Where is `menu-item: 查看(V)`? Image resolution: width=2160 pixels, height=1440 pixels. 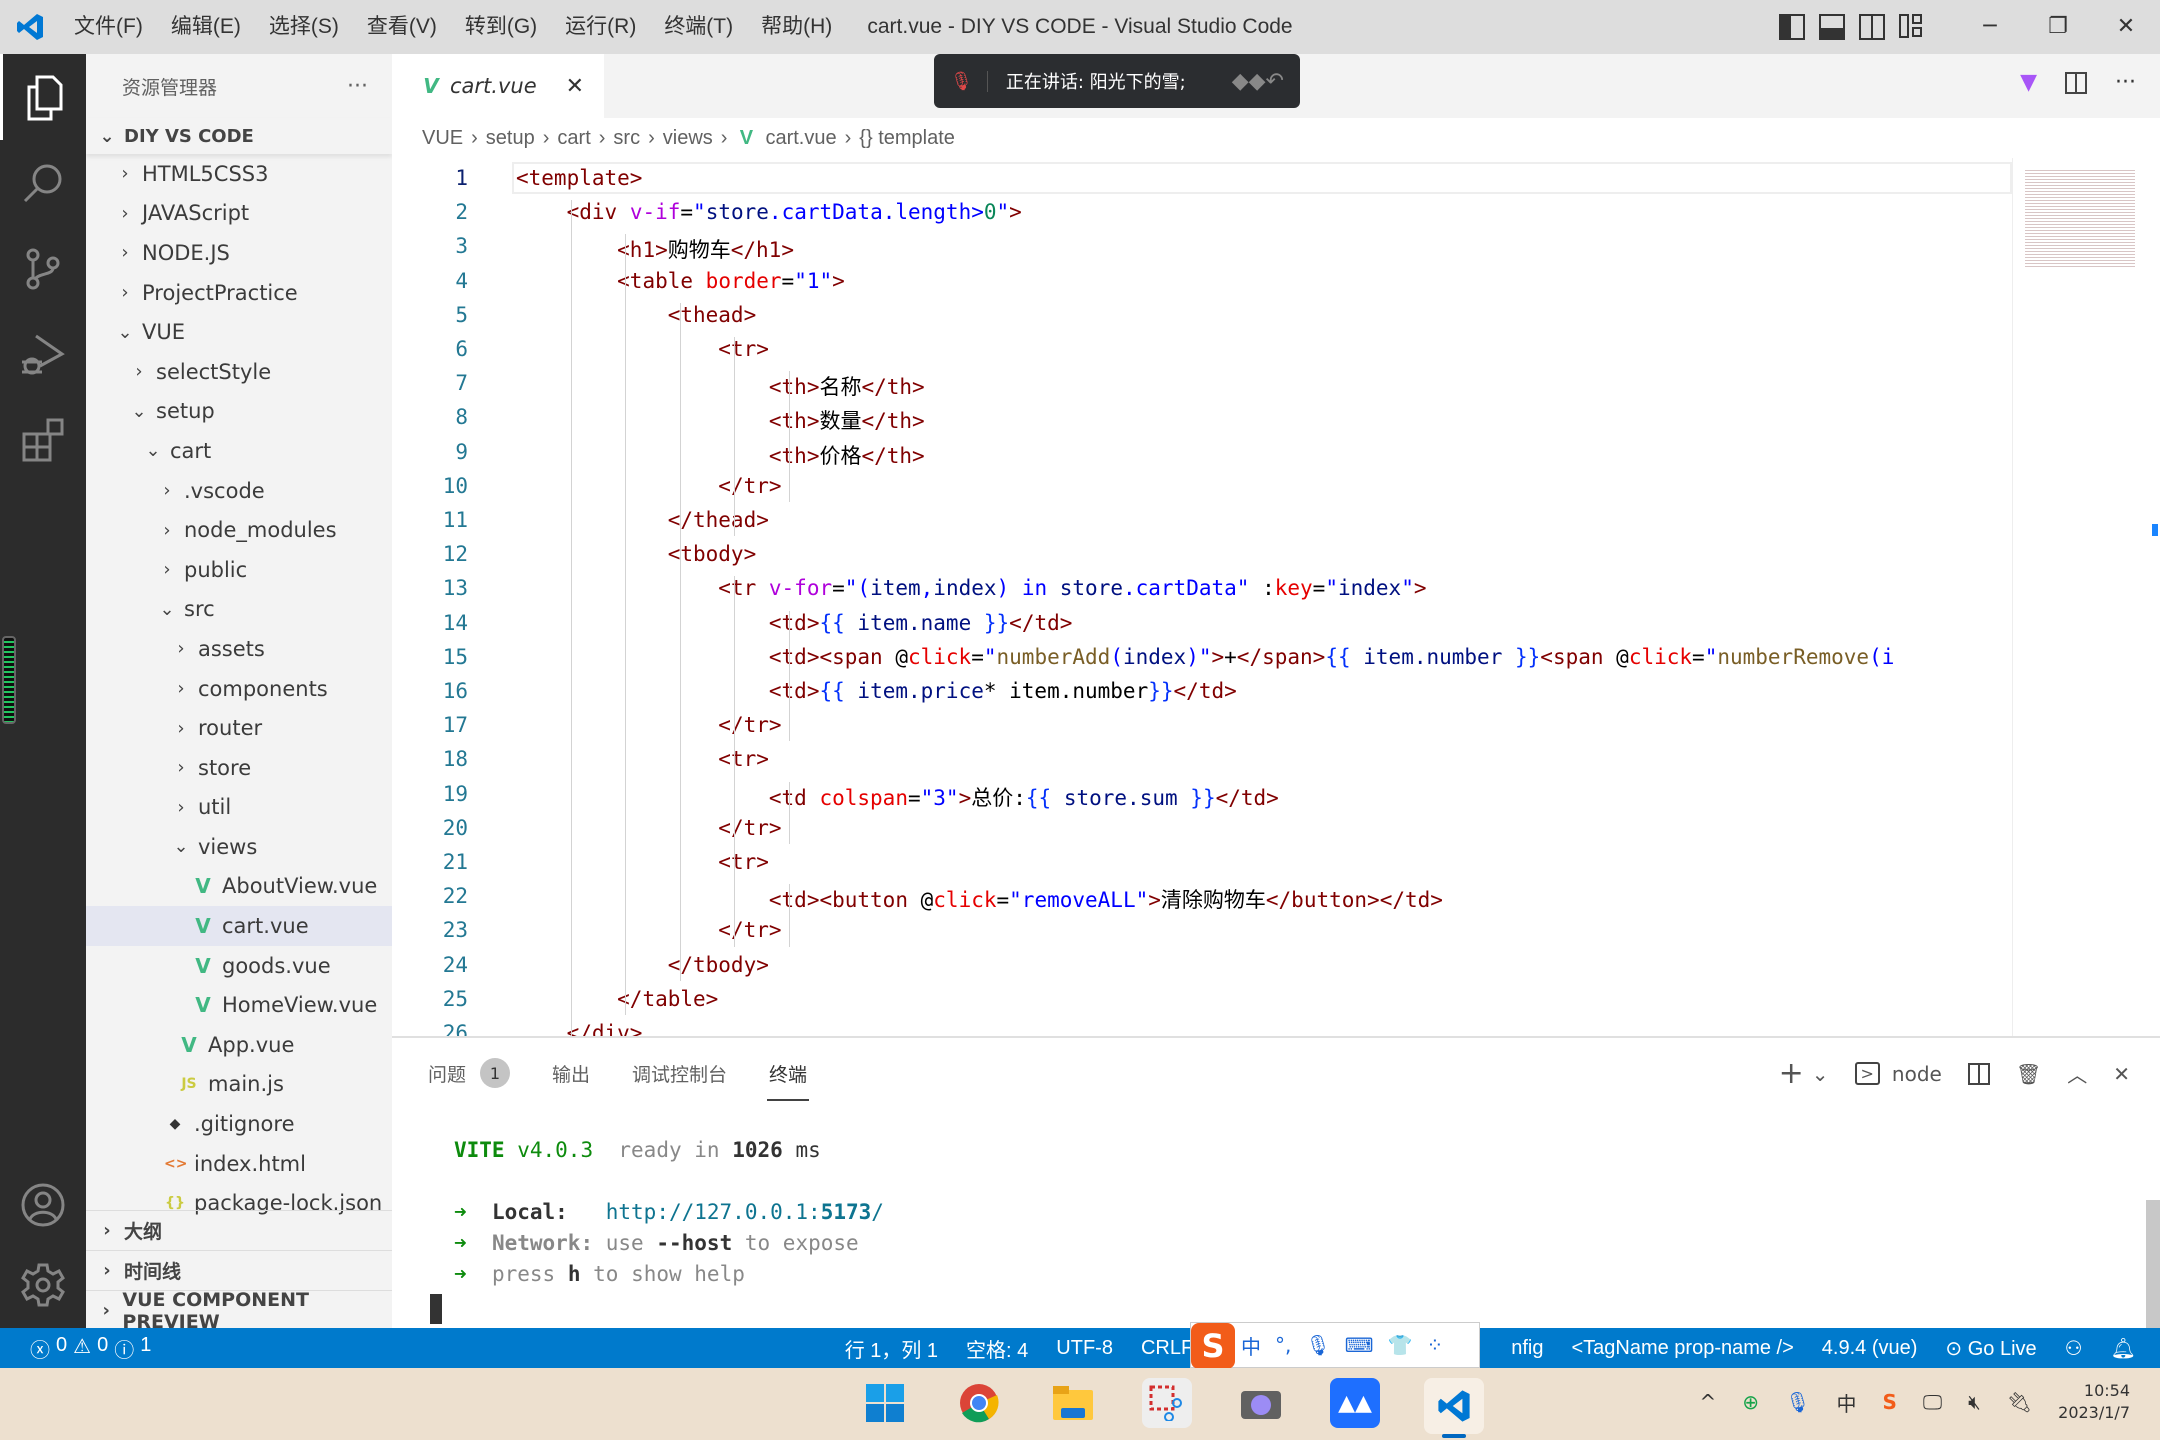
menu-item: 查看(V) is located at coordinates (402, 27).